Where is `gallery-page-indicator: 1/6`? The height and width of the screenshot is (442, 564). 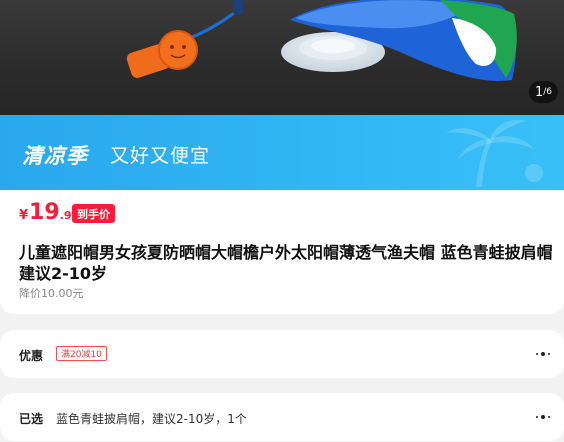 gallery-page-indicator: 1/6 is located at coordinates (543, 92).